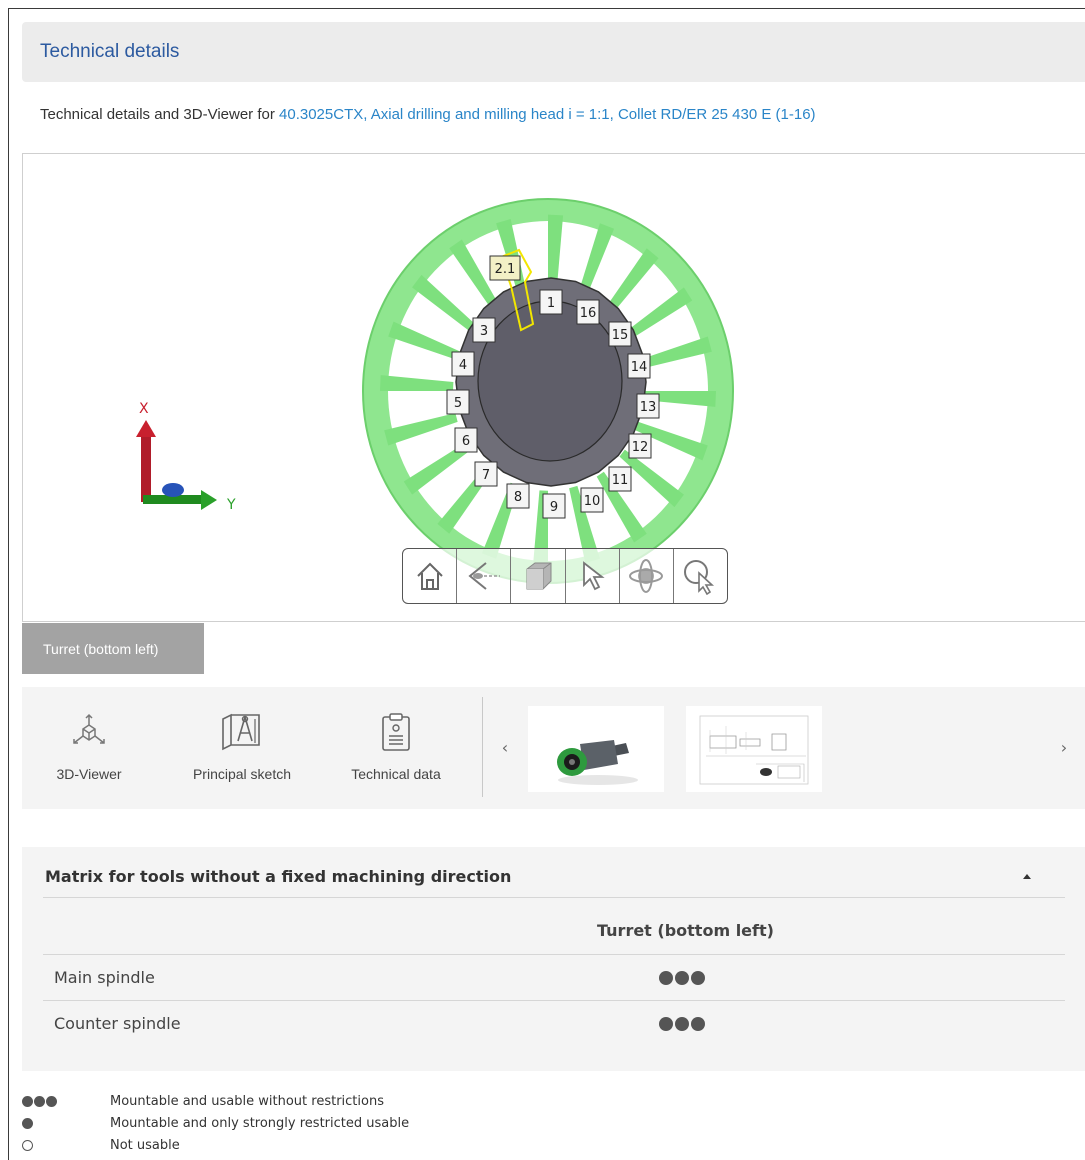 The width and height of the screenshot is (1085, 1160). Describe the element at coordinates (620, 480) in the screenshot. I see `station-label: 11` at that location.